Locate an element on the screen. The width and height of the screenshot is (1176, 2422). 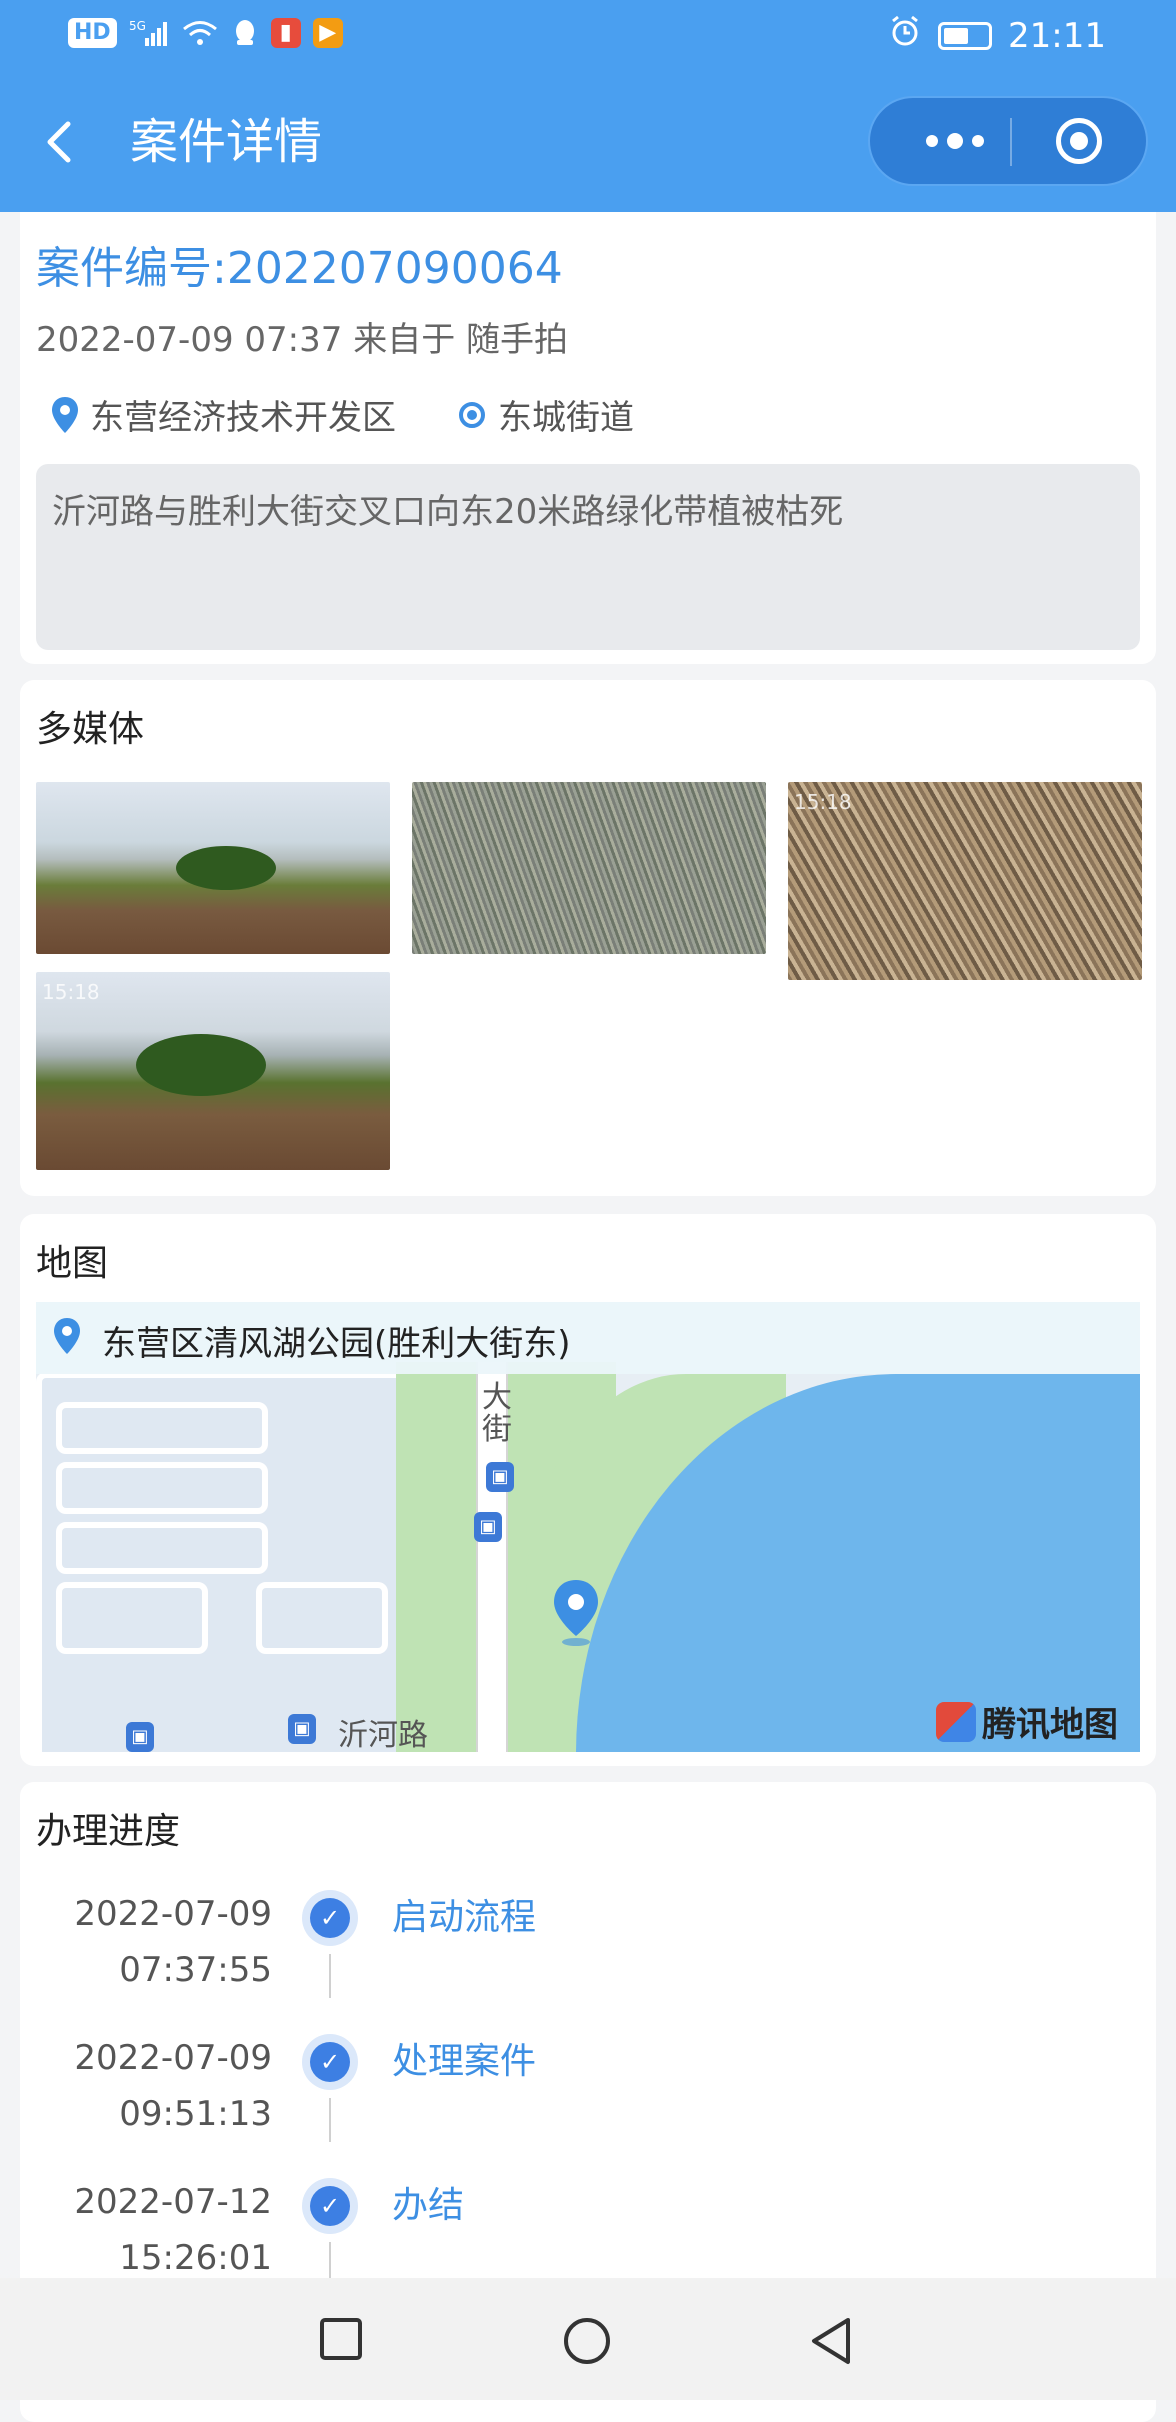
road-label-dajie: 大 街 is located at coordinates (497, 1413).